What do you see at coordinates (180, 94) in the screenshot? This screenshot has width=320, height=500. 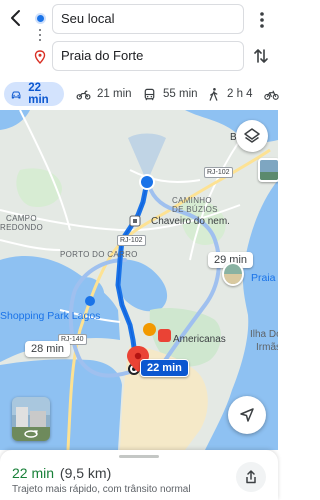 I see `tab-transit-label: 55 min` at bounding box center [180, 94].